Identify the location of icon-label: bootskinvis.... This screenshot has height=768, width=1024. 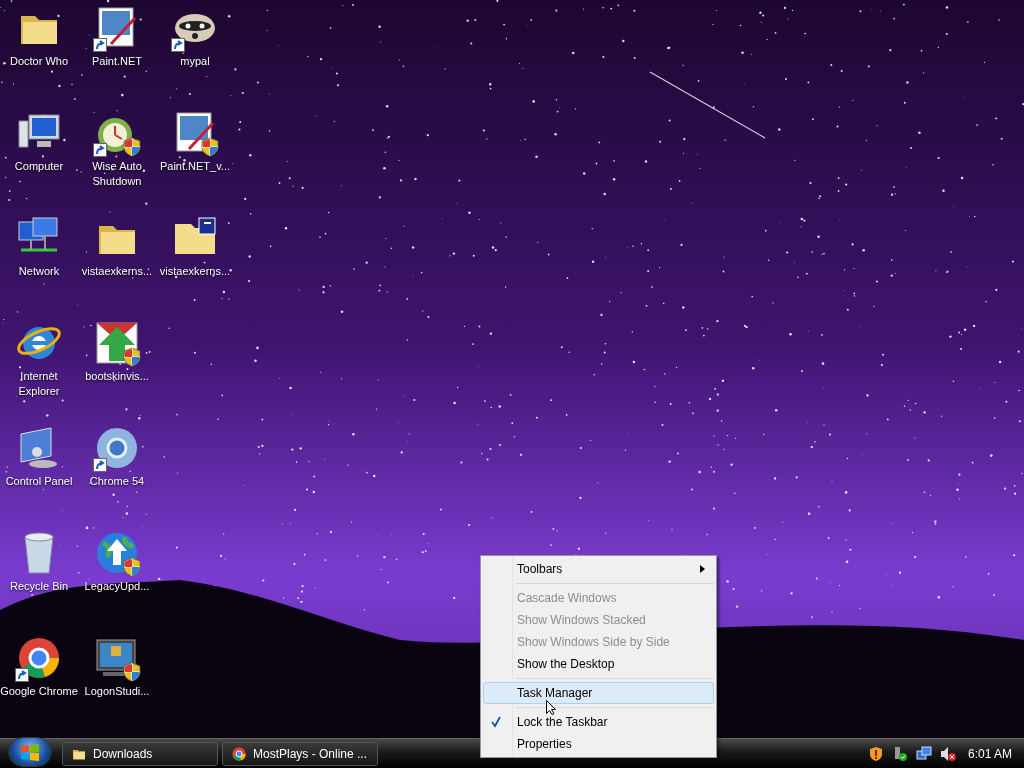
(117, 376).